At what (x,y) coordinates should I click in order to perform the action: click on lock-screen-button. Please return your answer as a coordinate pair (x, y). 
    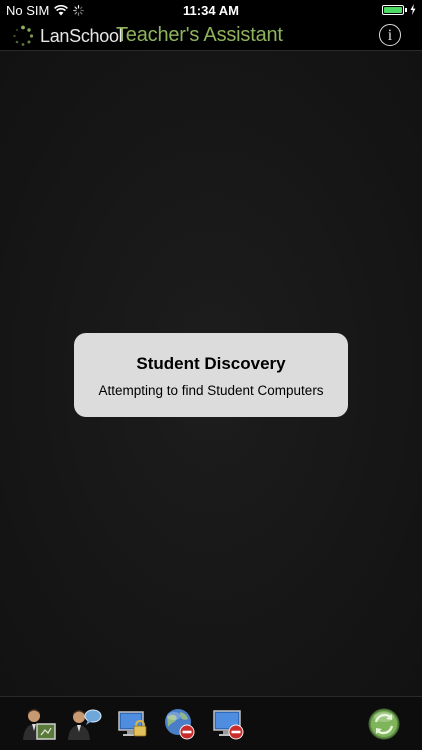
    Looking at the image, I should click on (132, 724).